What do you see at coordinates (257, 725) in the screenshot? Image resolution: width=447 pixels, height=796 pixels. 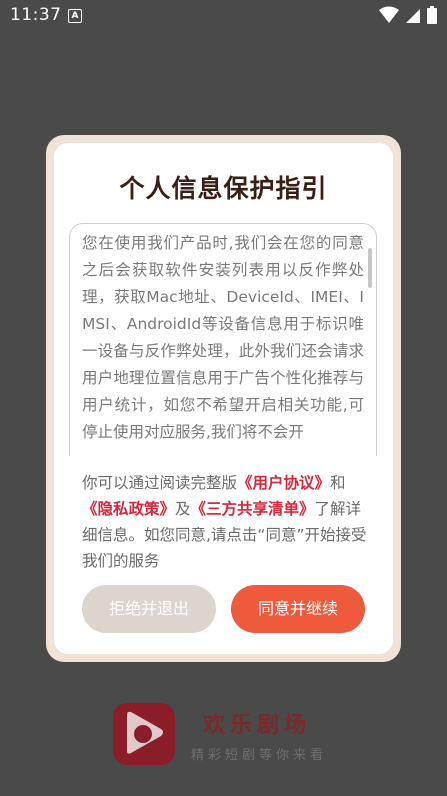 I see `app-name: 欢乐剧场` at bounding box center [257, 725].